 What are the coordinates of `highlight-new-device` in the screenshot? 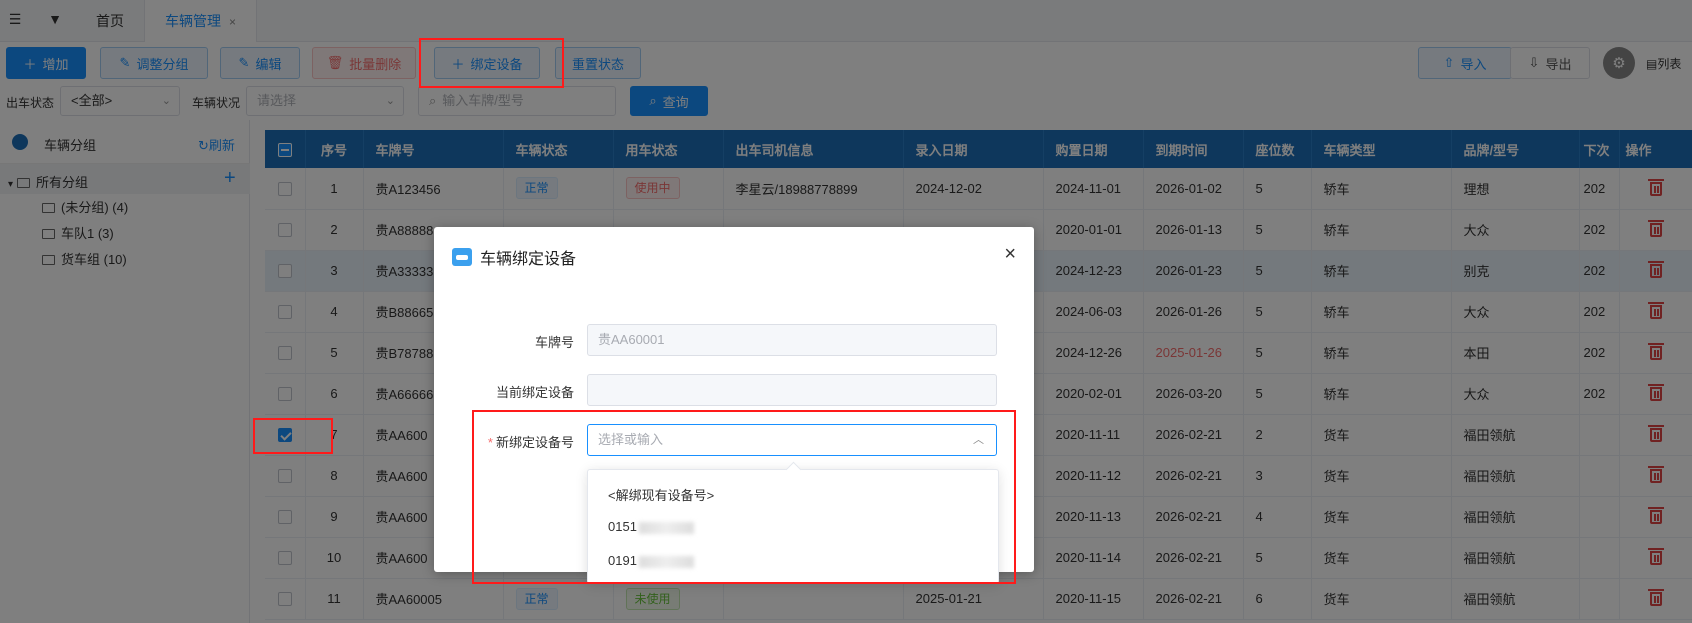 It's located at (744, 497).